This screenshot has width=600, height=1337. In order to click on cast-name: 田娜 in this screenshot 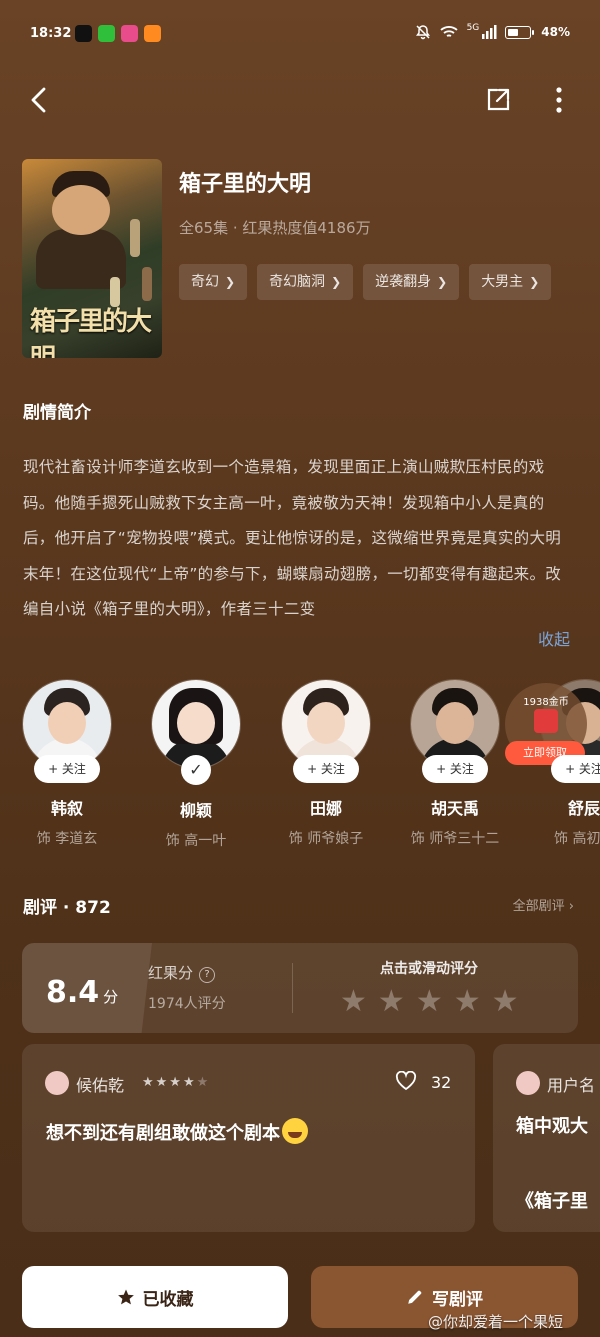, I will do `click(325, 808)`.